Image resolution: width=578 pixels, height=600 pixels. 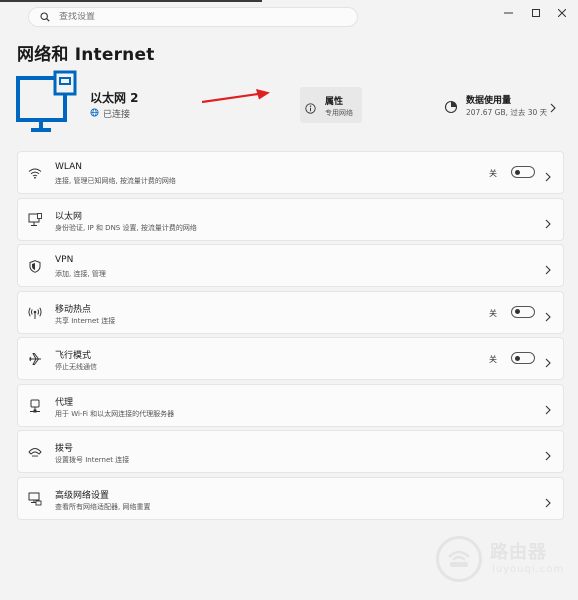 I want to click on connection-name: 以太网 2, so click(x=114, y=98).